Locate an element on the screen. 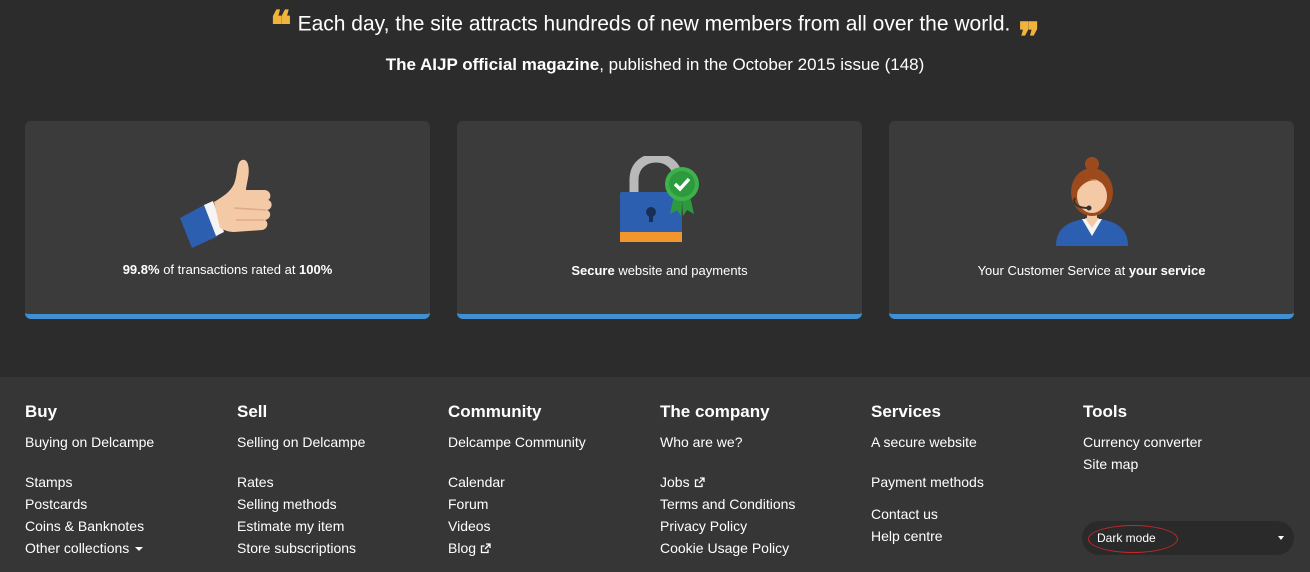 The width and height of the screenshot is (1310, 572). footer-link-payment-methods: Payment methods is located at coordinates (971, 482).